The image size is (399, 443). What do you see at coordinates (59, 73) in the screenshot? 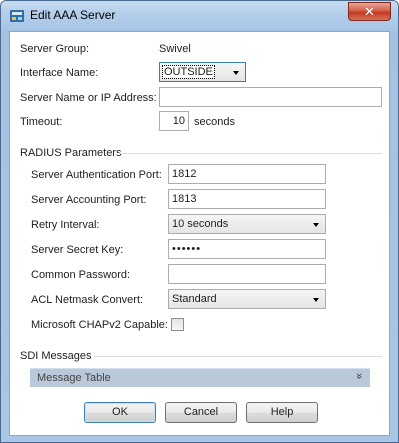
I see `interface-name-label: Interface Name:` at bounding box center [59, 73].